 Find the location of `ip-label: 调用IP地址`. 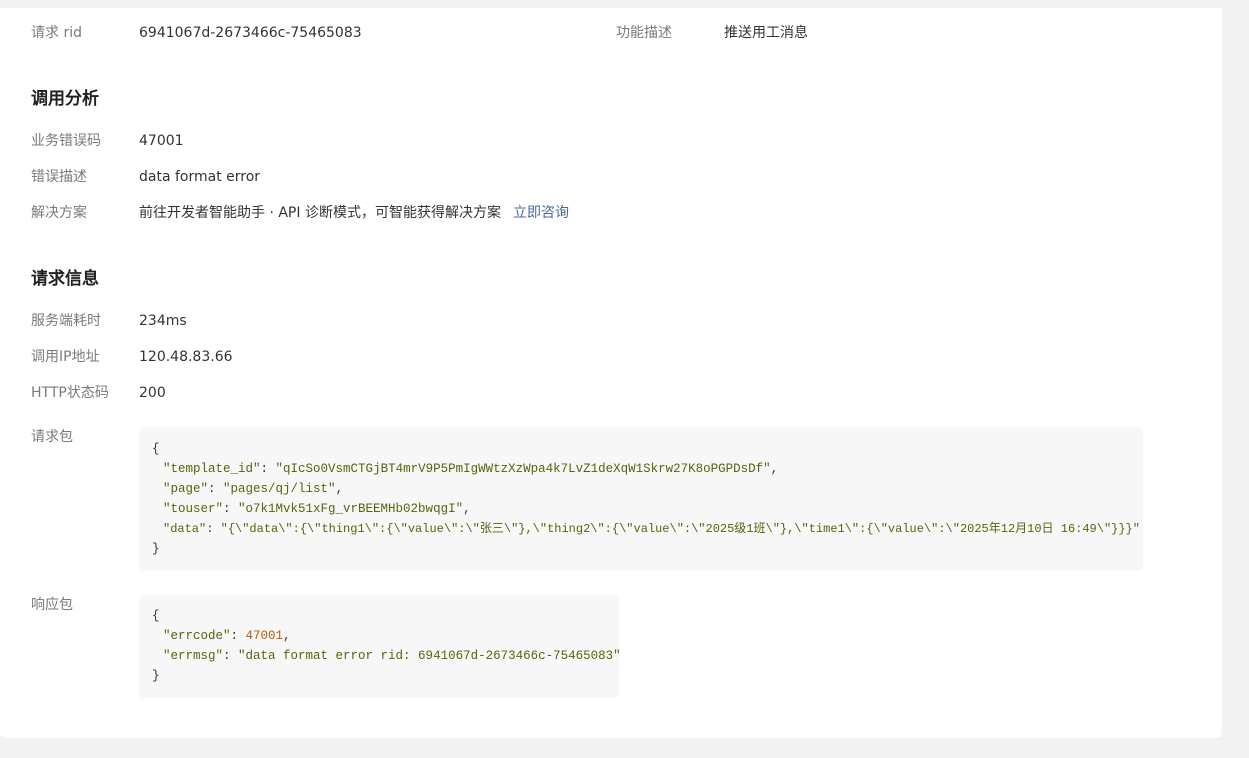

ip-label: 调用IP地址 is located at coordinates (65, 357).